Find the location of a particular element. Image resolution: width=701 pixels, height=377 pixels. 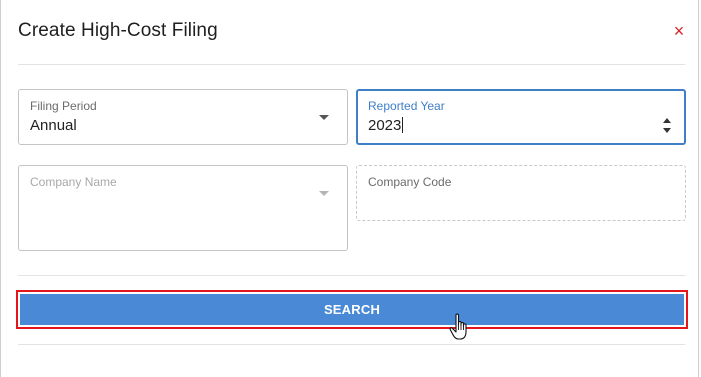

hand-pointer-icon is located at coordinates (458, 326).